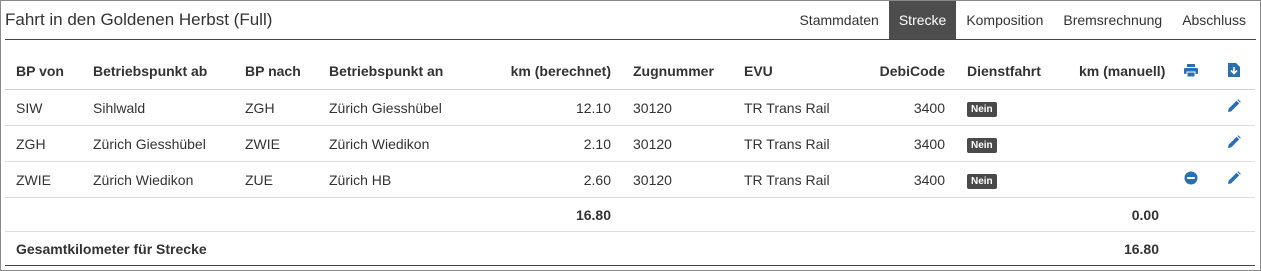  I want to click on cell-bp-von: SIW, so click(43, 107).